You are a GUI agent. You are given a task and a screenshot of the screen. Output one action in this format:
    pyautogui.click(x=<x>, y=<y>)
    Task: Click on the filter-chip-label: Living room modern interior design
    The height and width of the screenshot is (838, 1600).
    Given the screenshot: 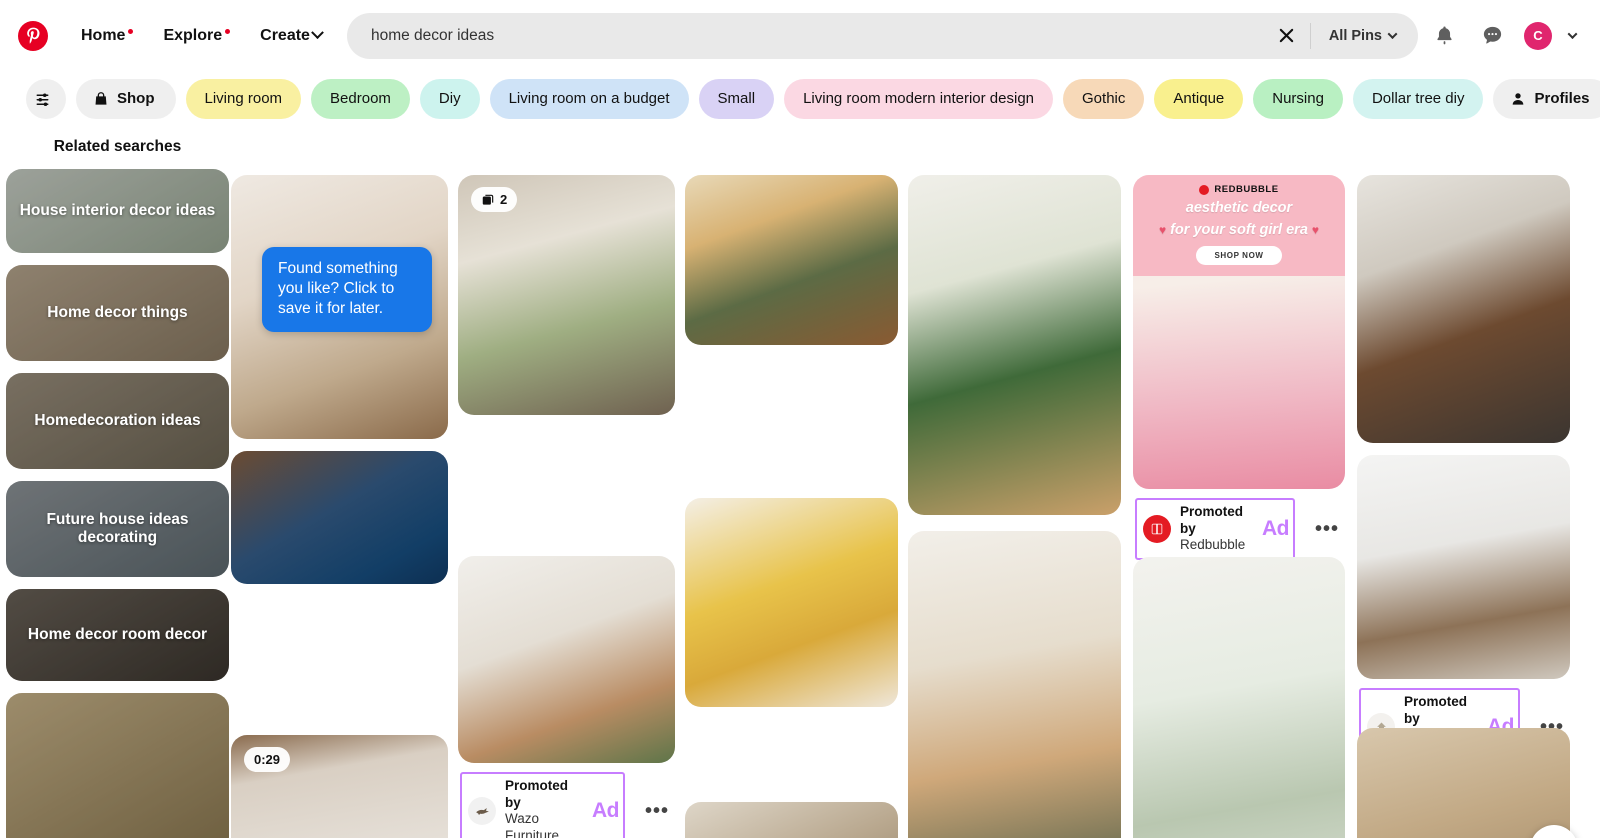 What is the action you would take?
    pyautogui.click(x=919, y=98)
    